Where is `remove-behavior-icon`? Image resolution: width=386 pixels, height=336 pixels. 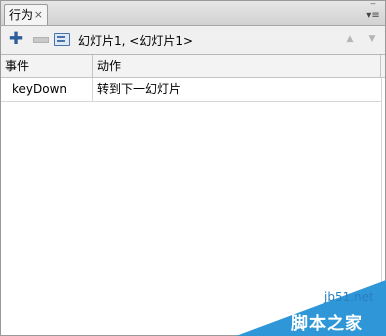 remove-behavior-icon is located at coordinates (41, 40).